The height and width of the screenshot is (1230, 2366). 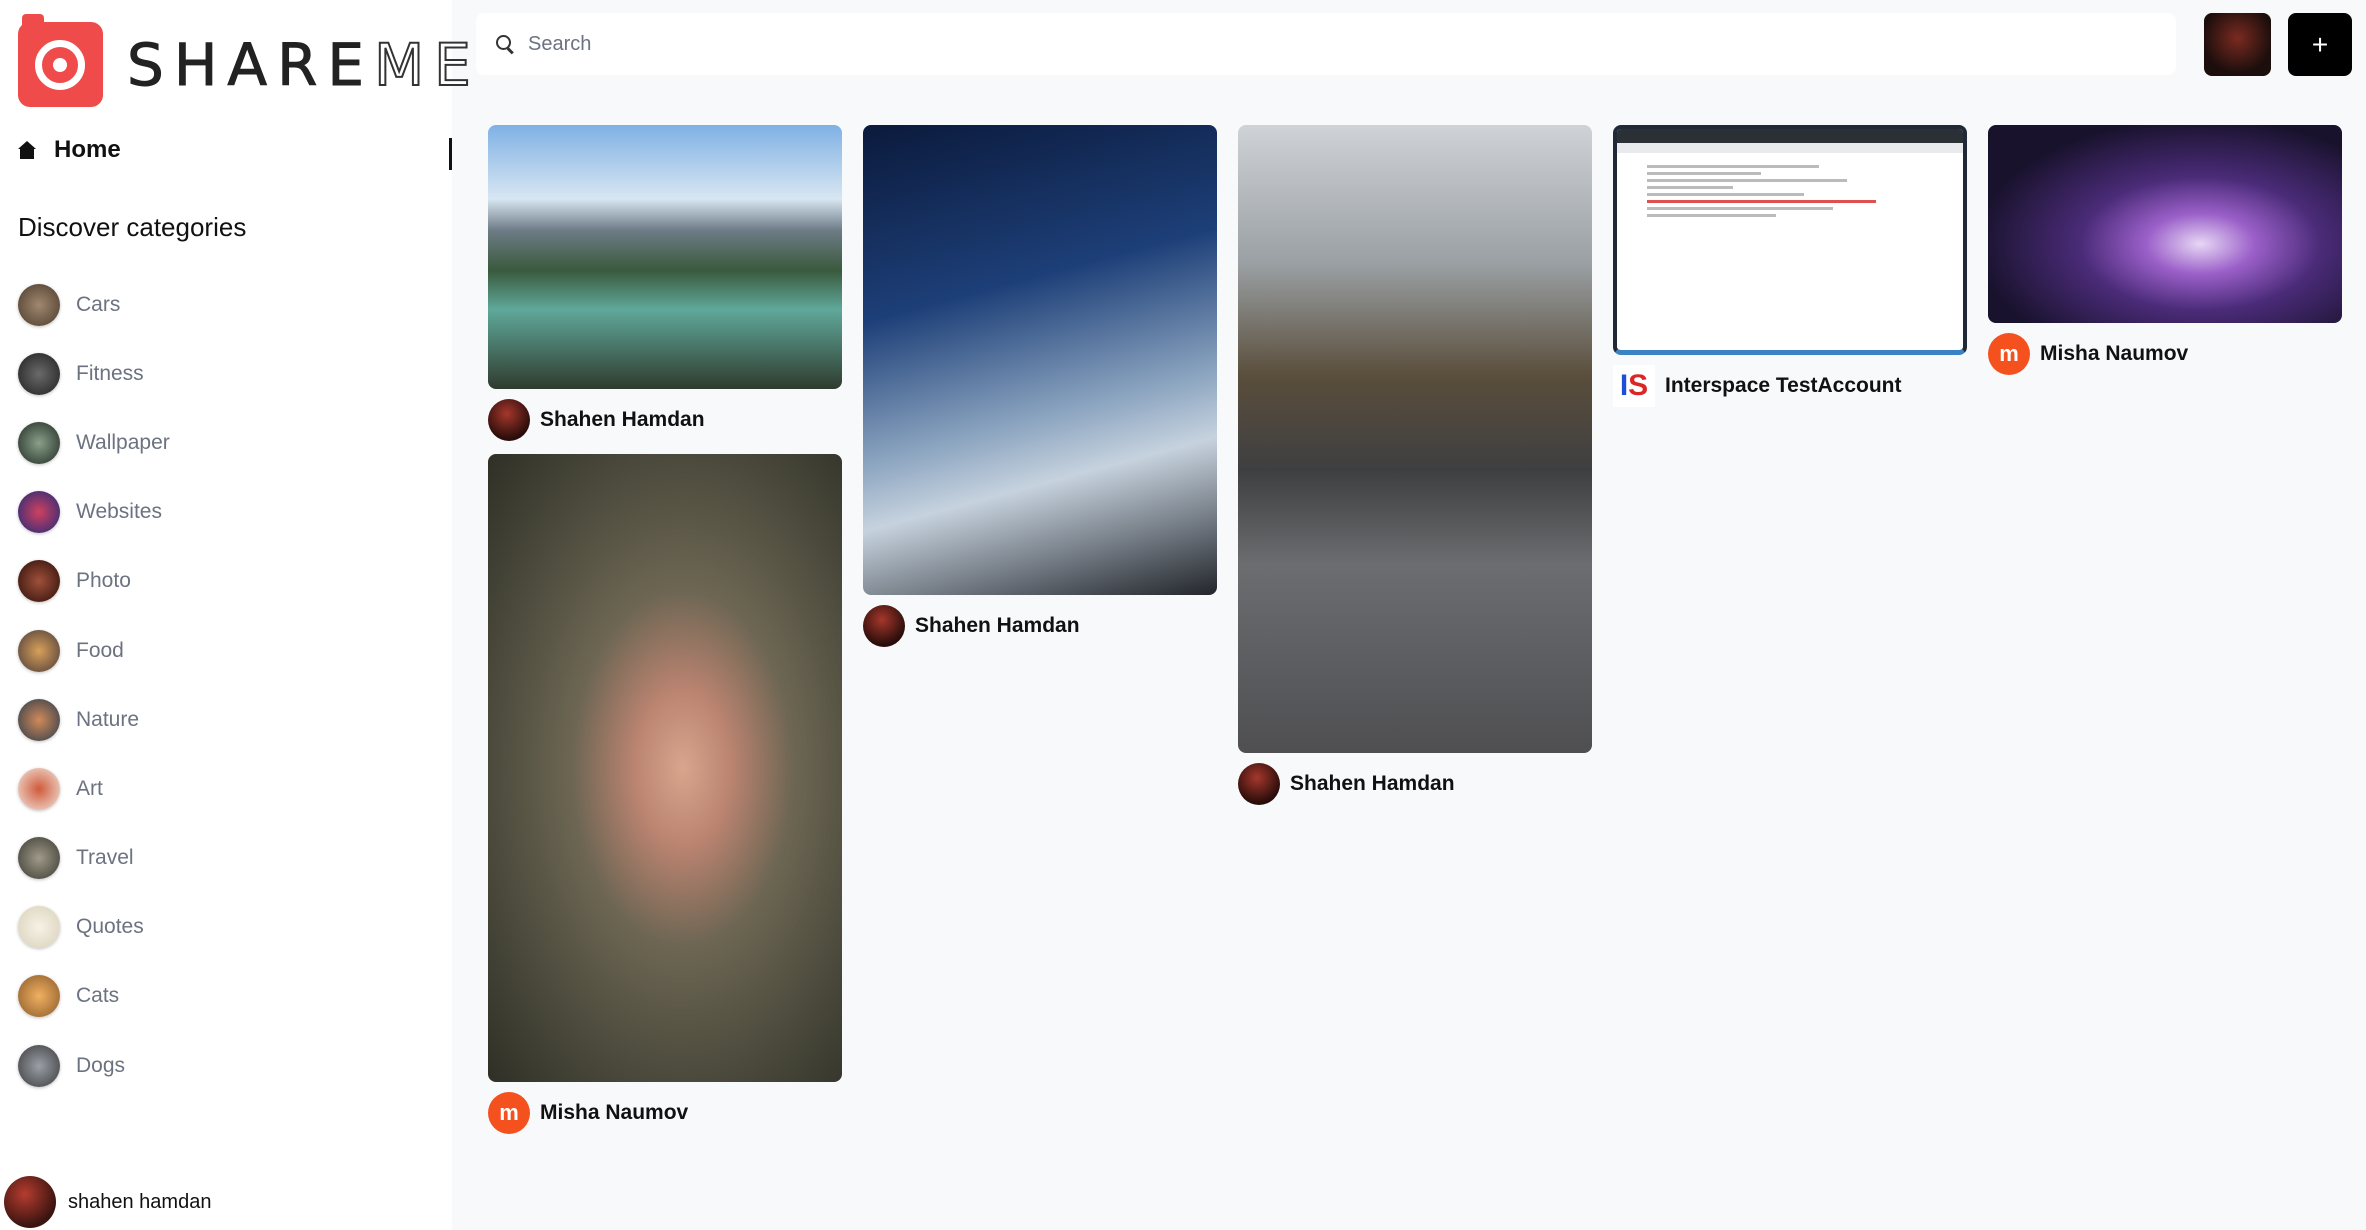 I want to click on category-item-quotes: Quotes, so click(x=94, y=927).